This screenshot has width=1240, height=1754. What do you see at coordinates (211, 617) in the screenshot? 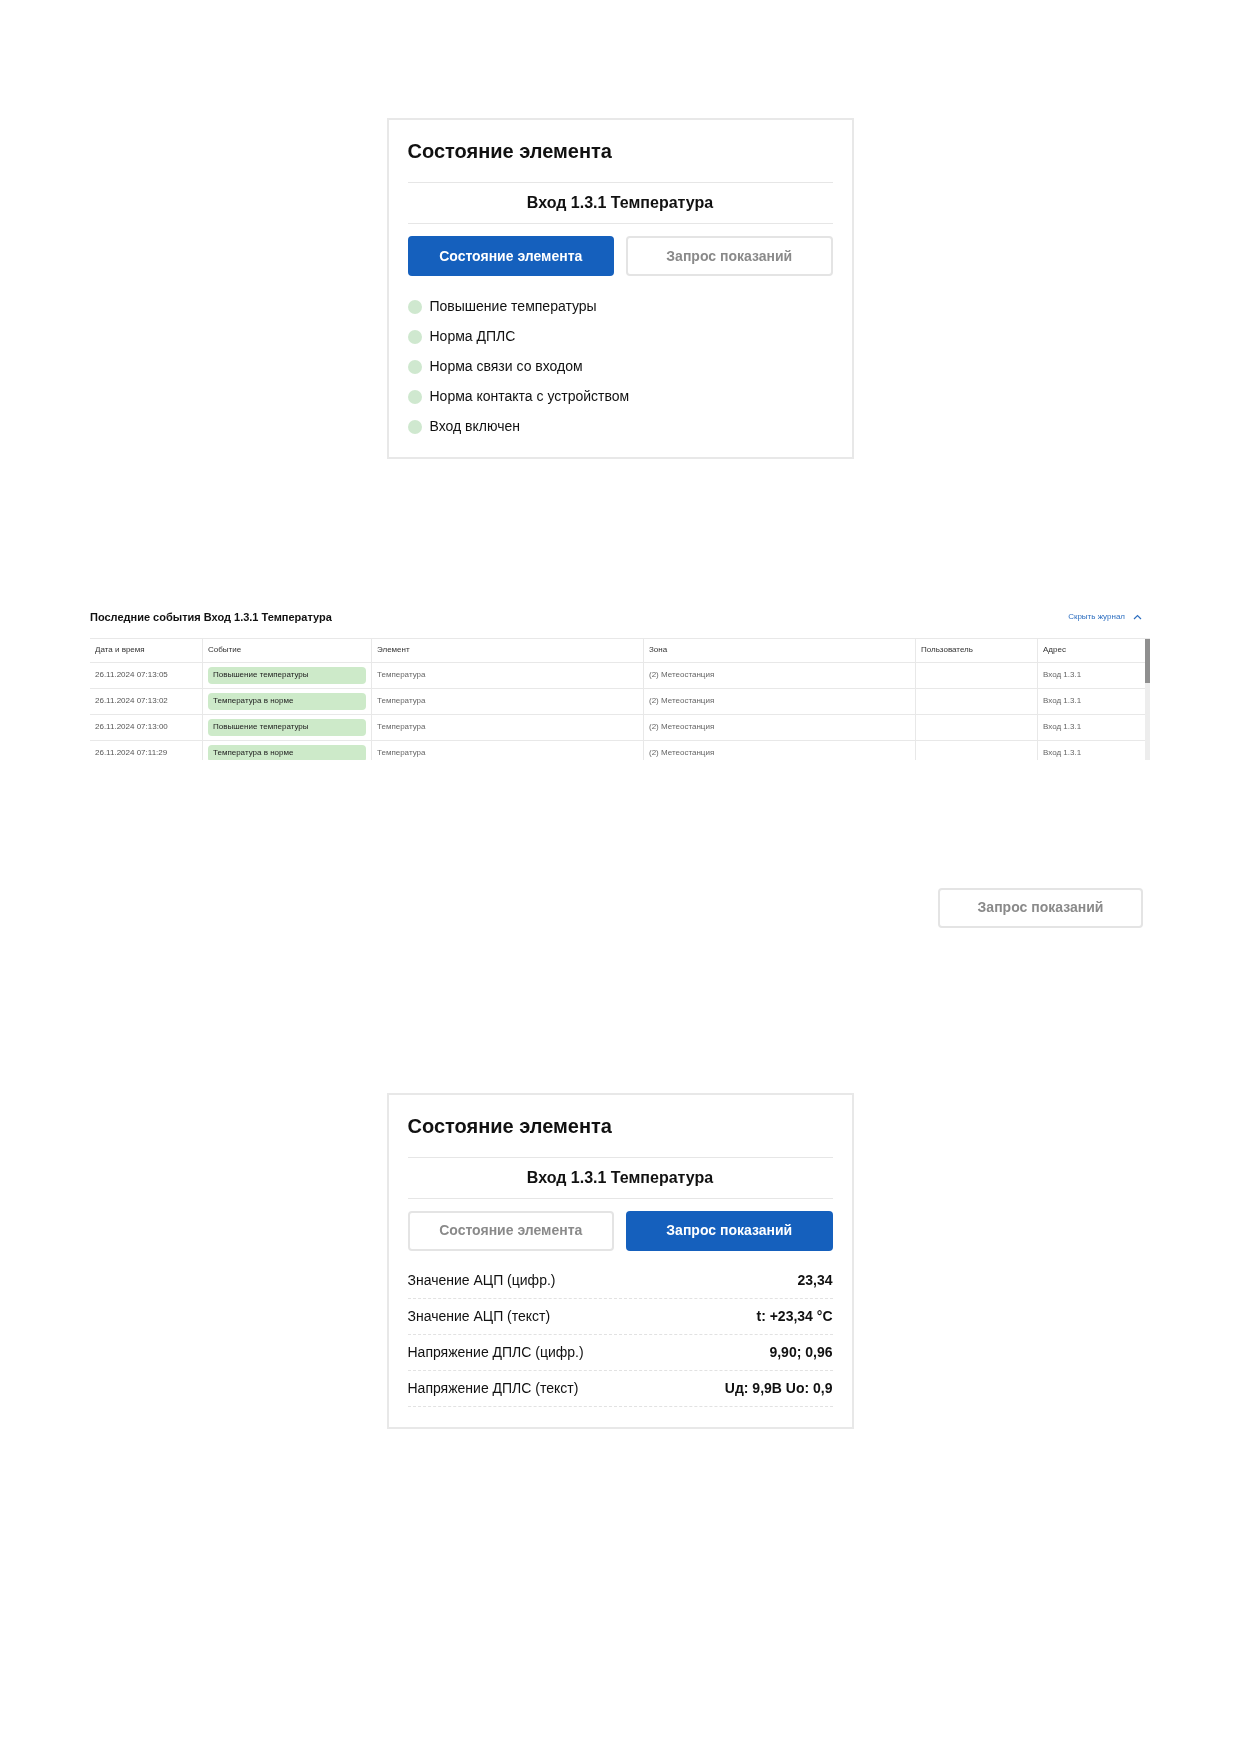
I see `events-title: Последние события Вход 1.3.1 Температура` at bounding box center [211, 617].